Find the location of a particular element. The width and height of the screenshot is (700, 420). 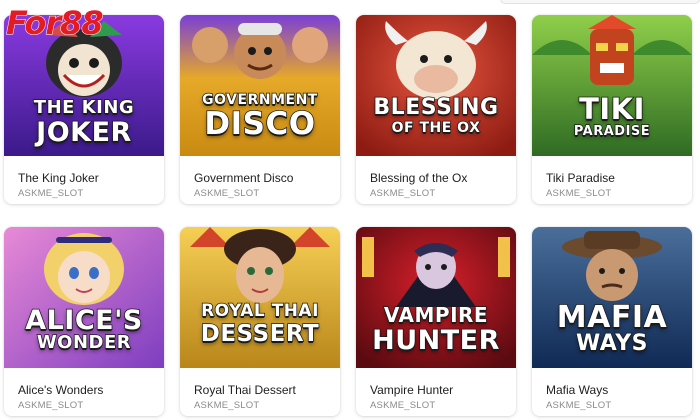

art-title-line2: DESSERT is located at coordinates (260, 334).